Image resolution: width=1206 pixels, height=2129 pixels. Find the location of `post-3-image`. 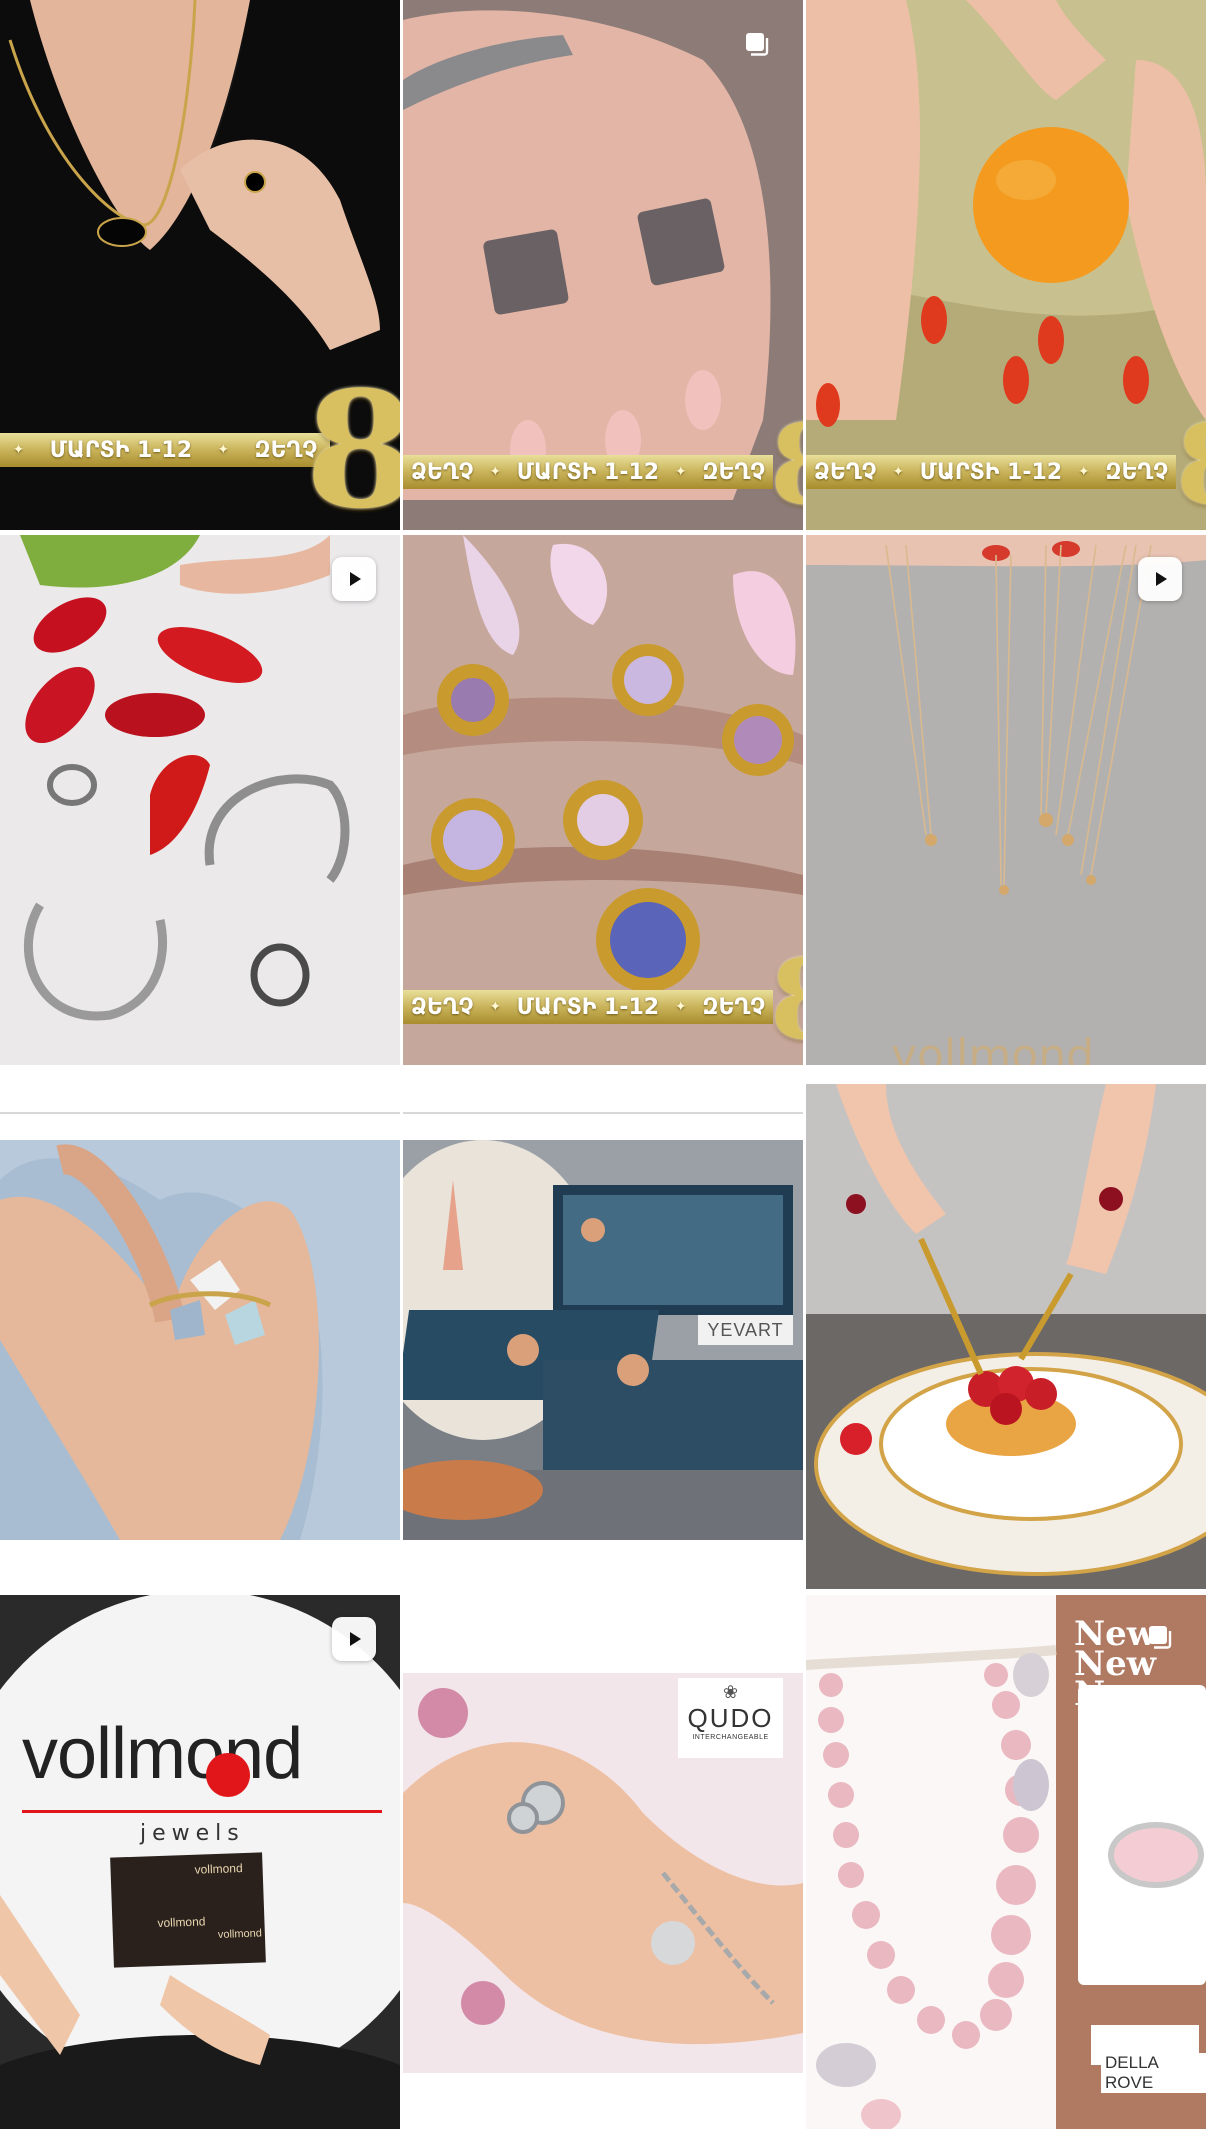

post-3-image is located at coordinates (1006, 265).